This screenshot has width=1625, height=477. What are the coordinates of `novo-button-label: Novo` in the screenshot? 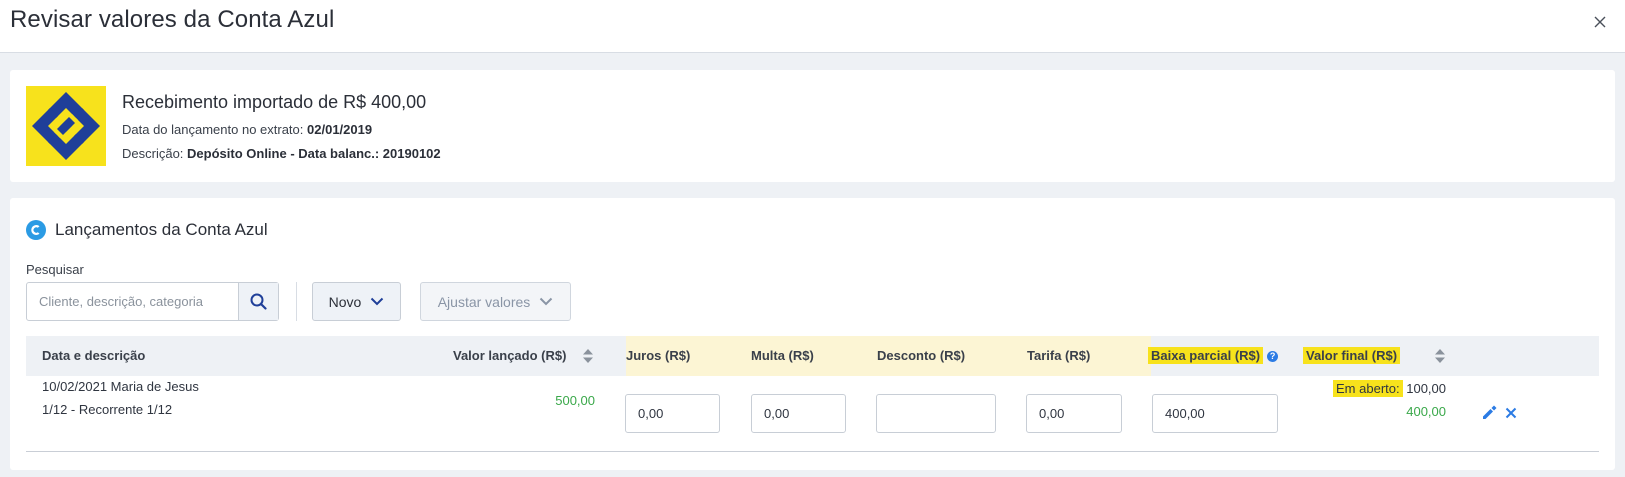 It's located at (345, 301).